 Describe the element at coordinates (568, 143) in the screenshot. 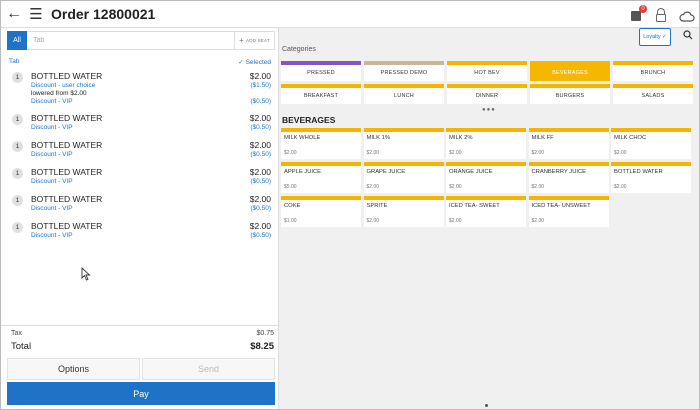

I see `product-tile: MILK FF $2.00` at that location.